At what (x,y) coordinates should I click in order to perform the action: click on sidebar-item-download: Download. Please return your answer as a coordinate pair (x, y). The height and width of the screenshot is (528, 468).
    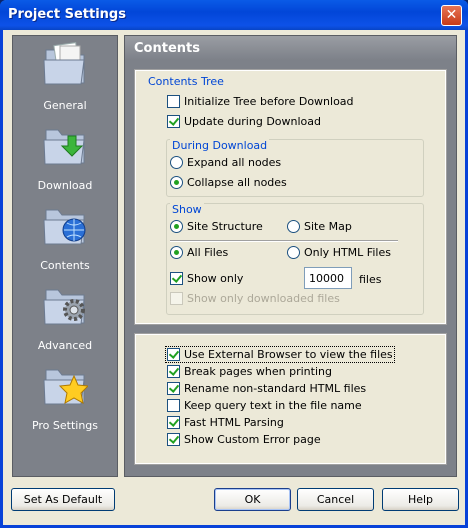
    Looking at the image, I should click on (65, 156).